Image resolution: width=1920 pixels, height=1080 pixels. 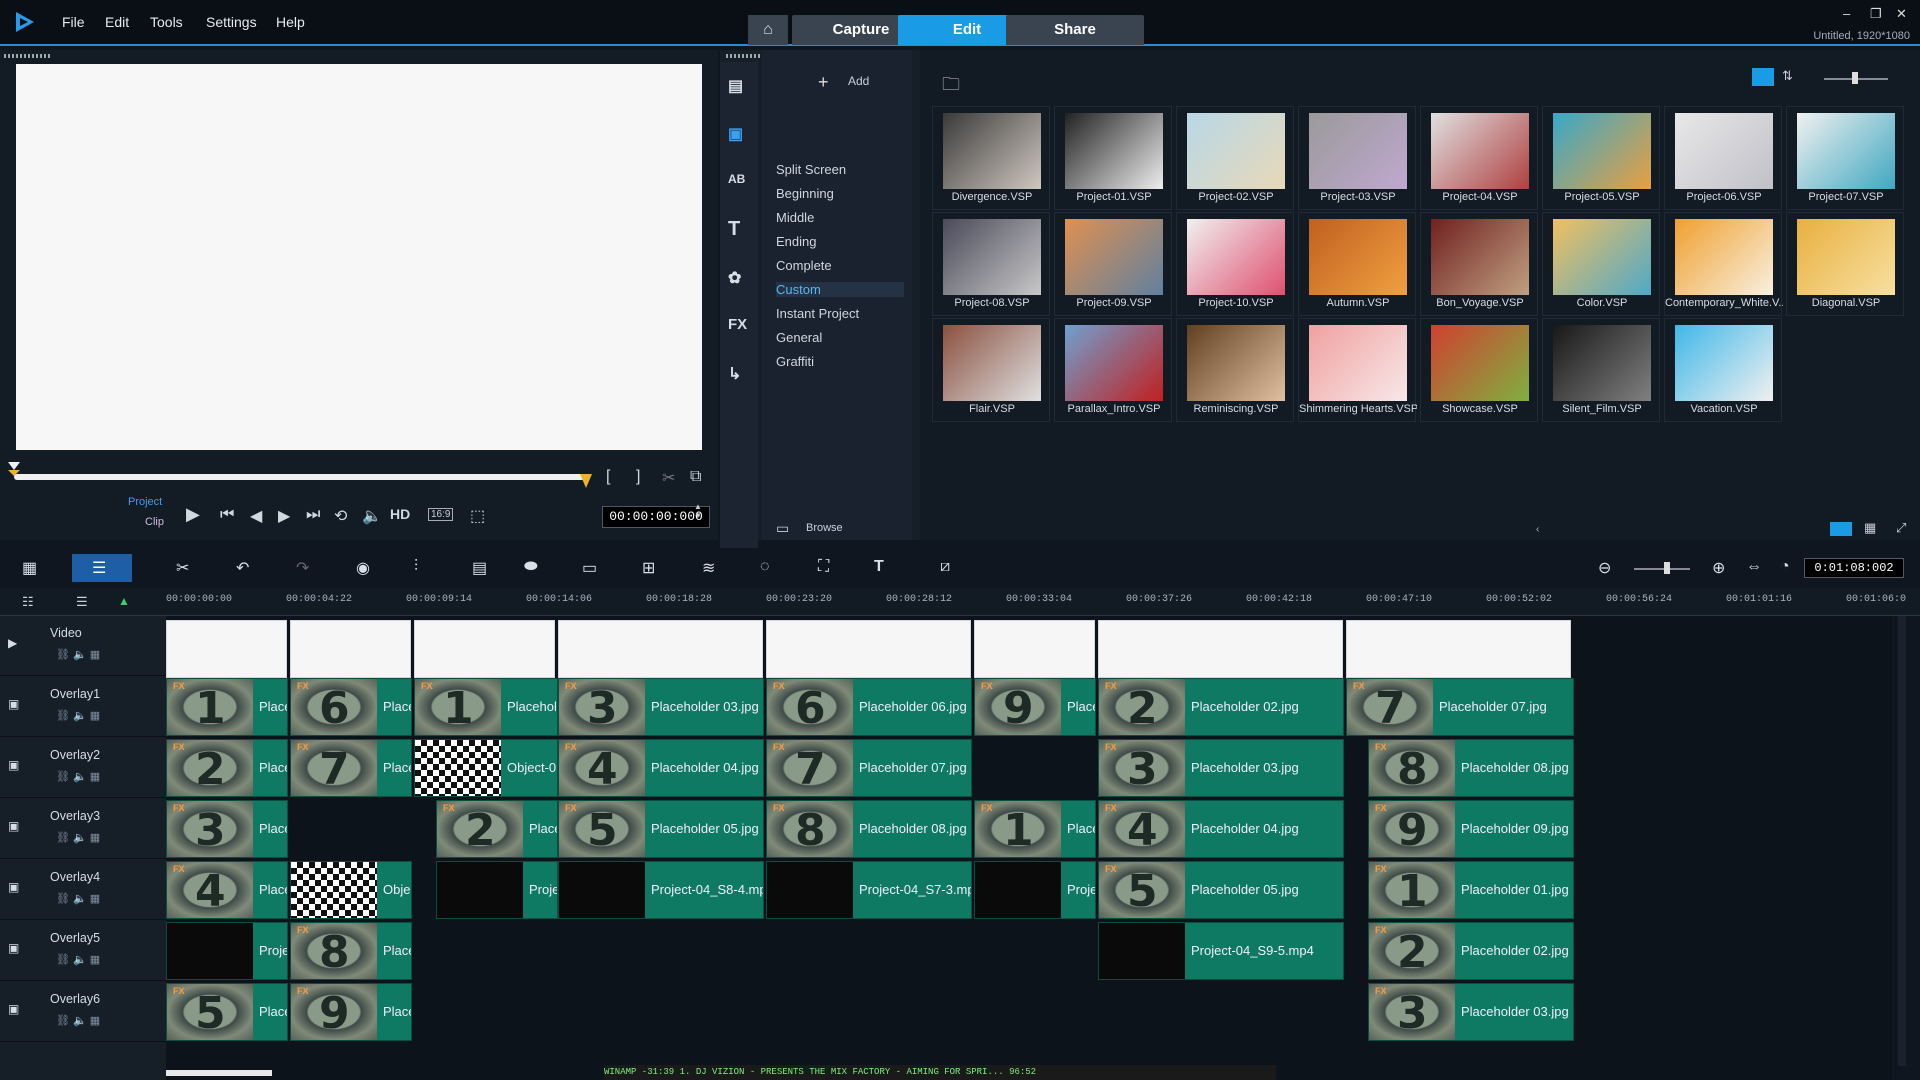 I want to click on redo-icon: ↷, so click(x=302, y=568).